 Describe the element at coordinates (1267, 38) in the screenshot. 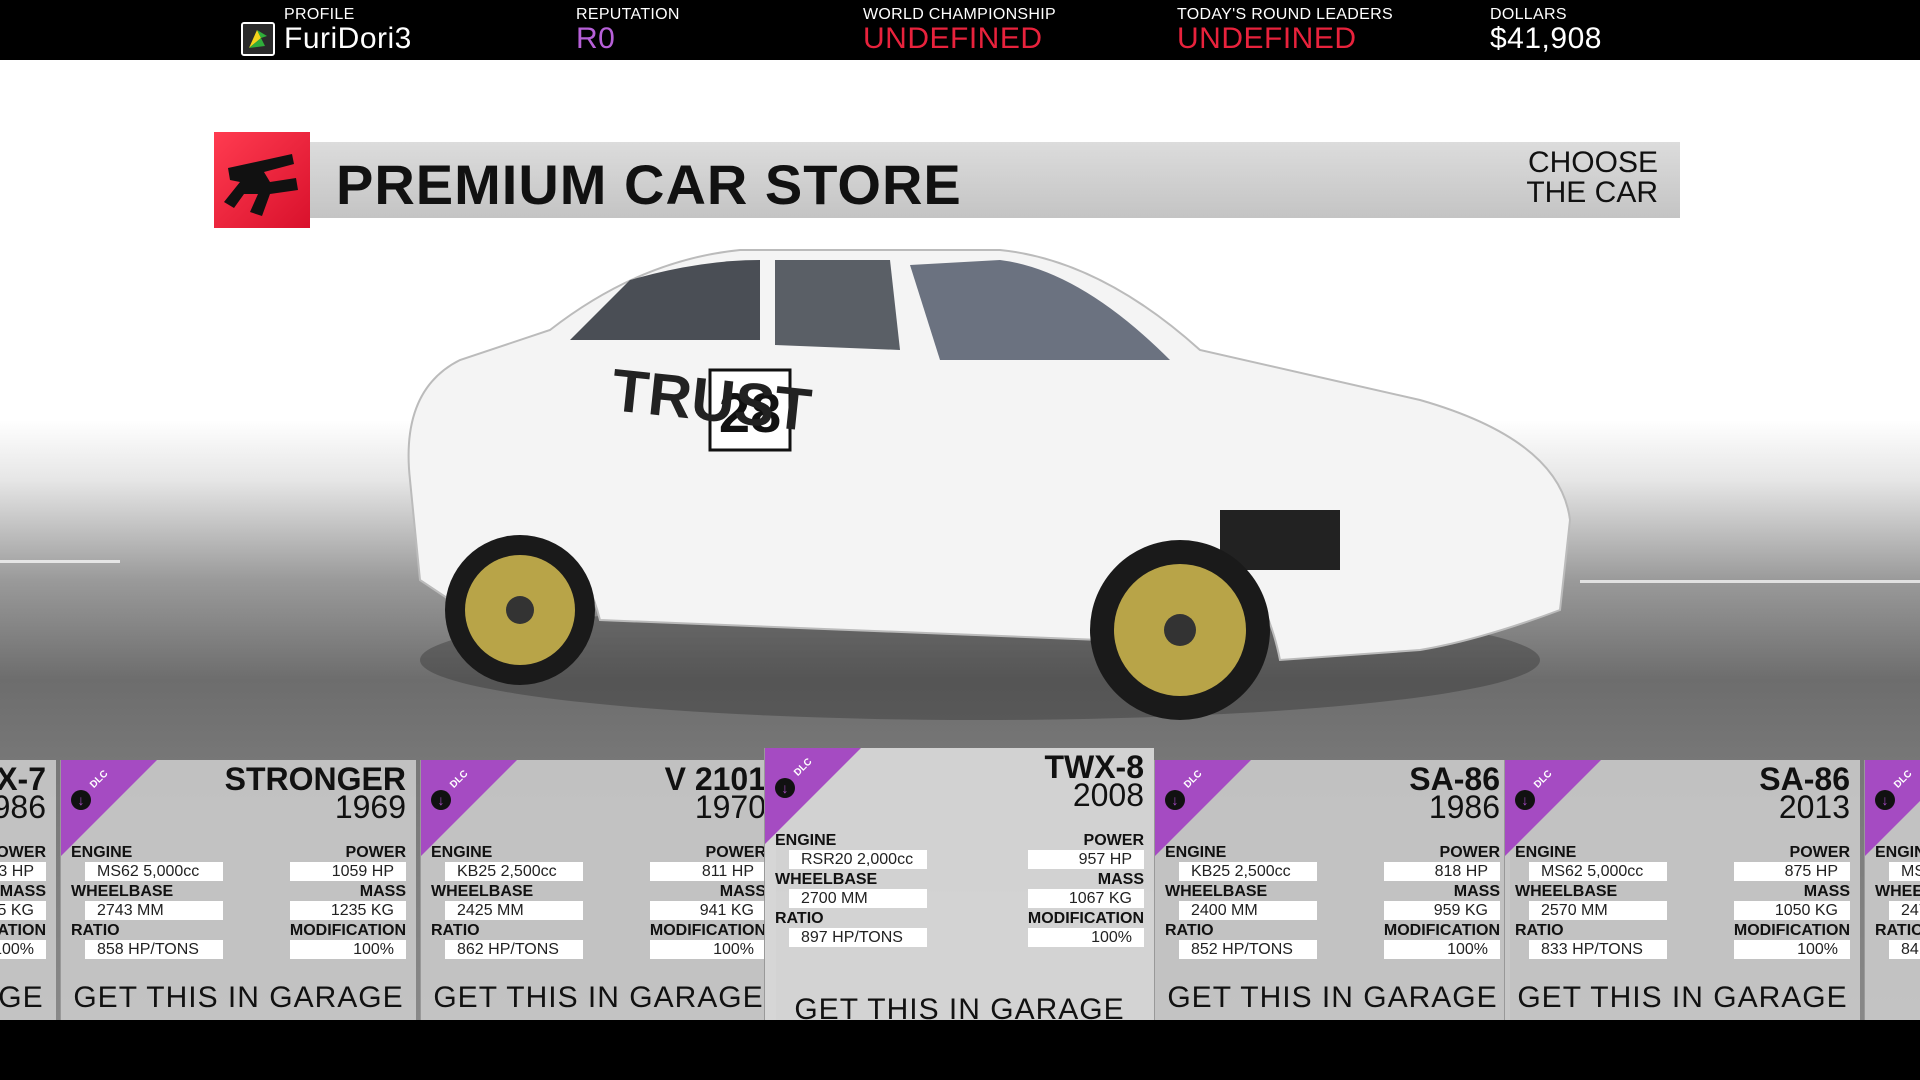

I see `round-leaders-value: UNDEFINED` at that location.